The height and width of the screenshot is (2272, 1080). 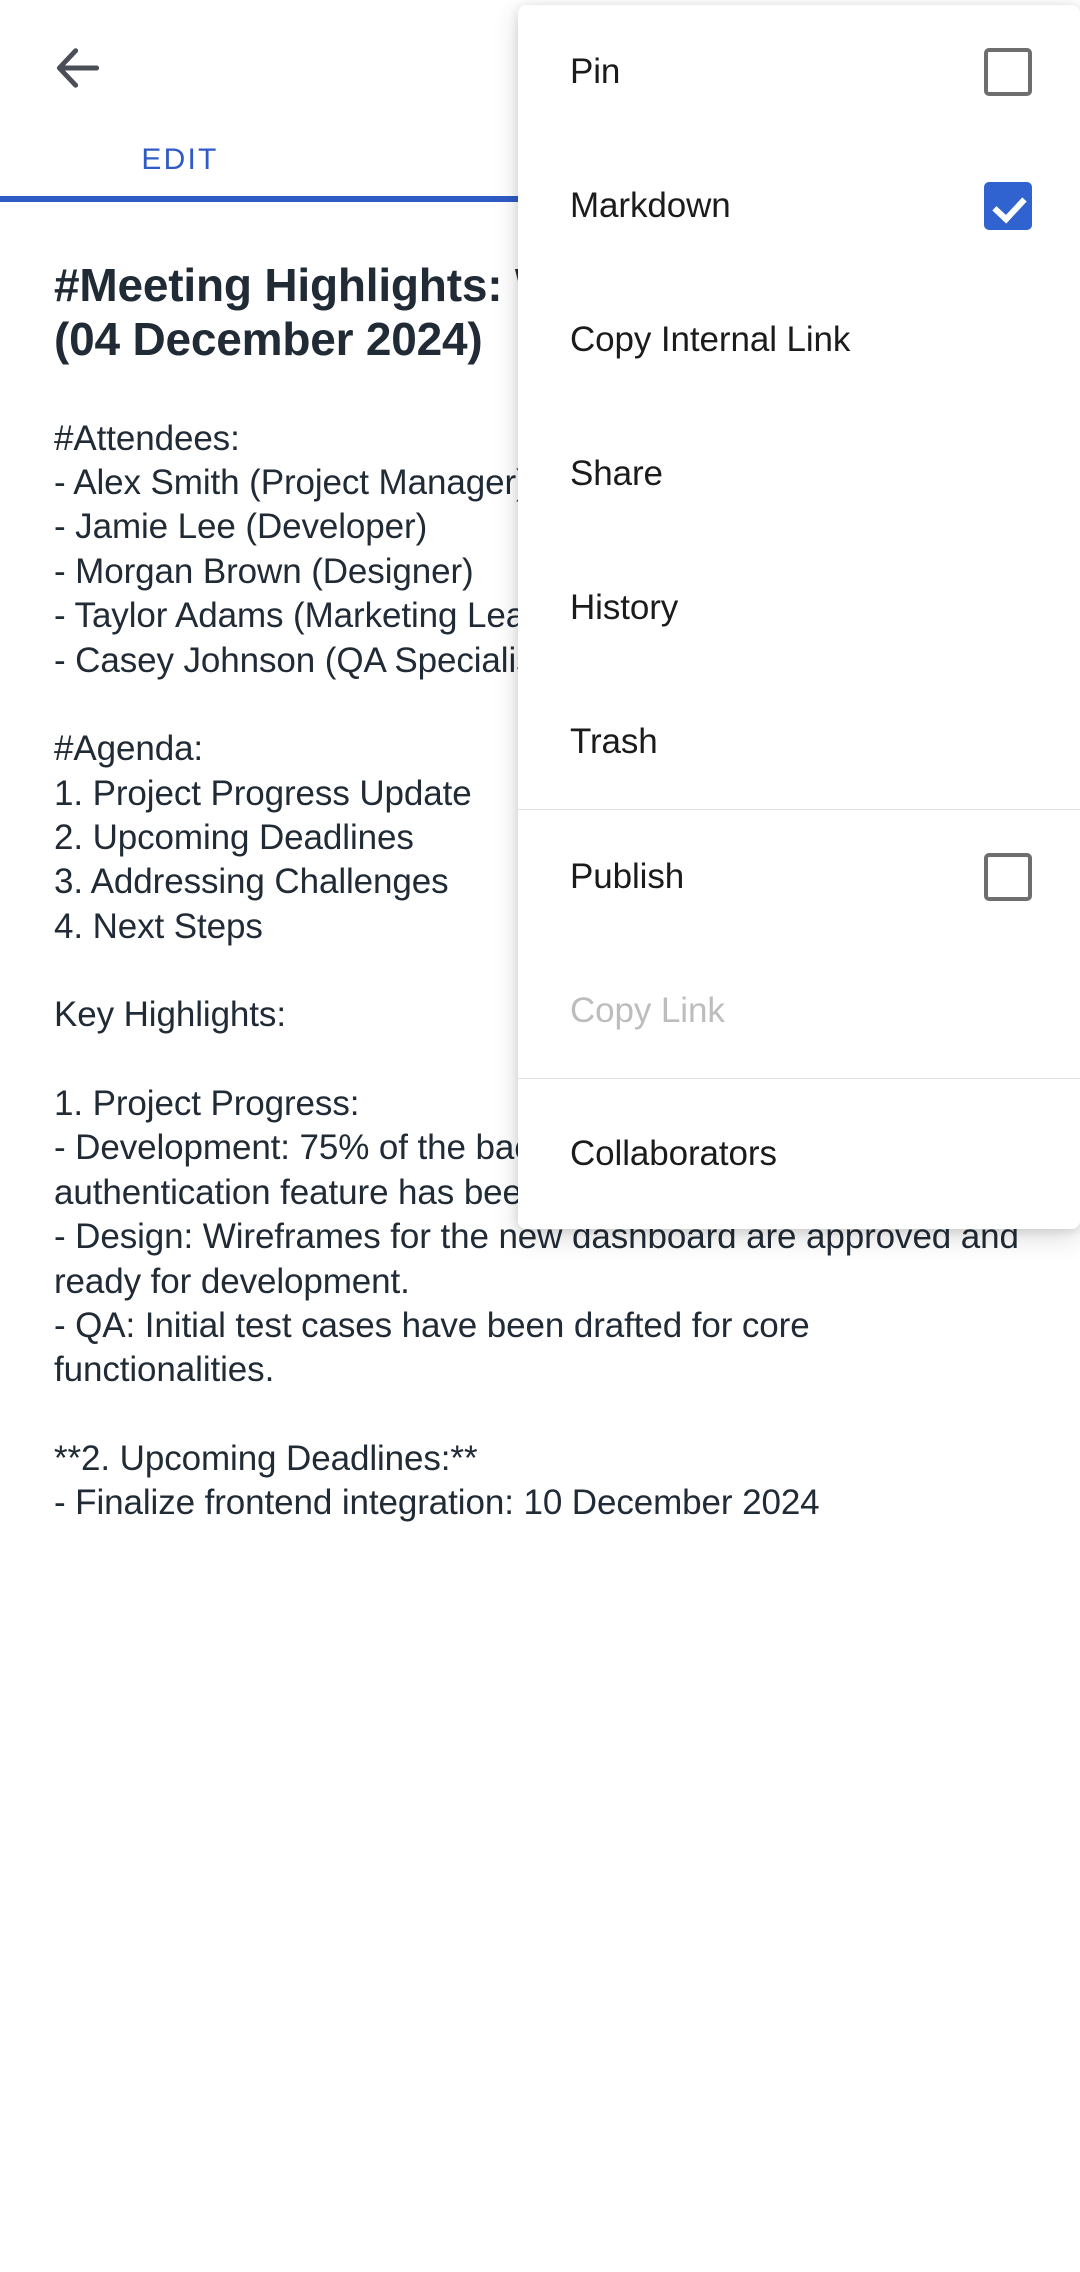 I want to click on markdown-checkbox, so click(x=1008, y=206).